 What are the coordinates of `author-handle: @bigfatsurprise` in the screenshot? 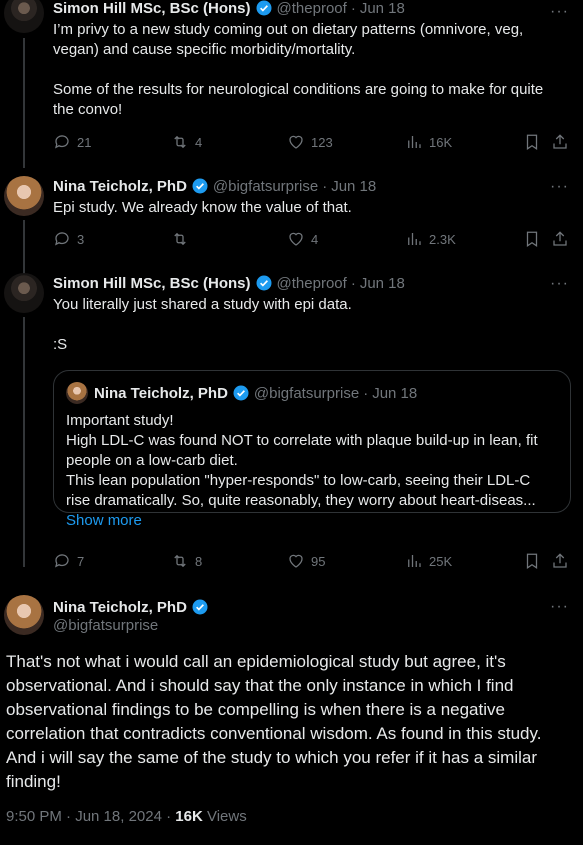 It's located at (105, 625).